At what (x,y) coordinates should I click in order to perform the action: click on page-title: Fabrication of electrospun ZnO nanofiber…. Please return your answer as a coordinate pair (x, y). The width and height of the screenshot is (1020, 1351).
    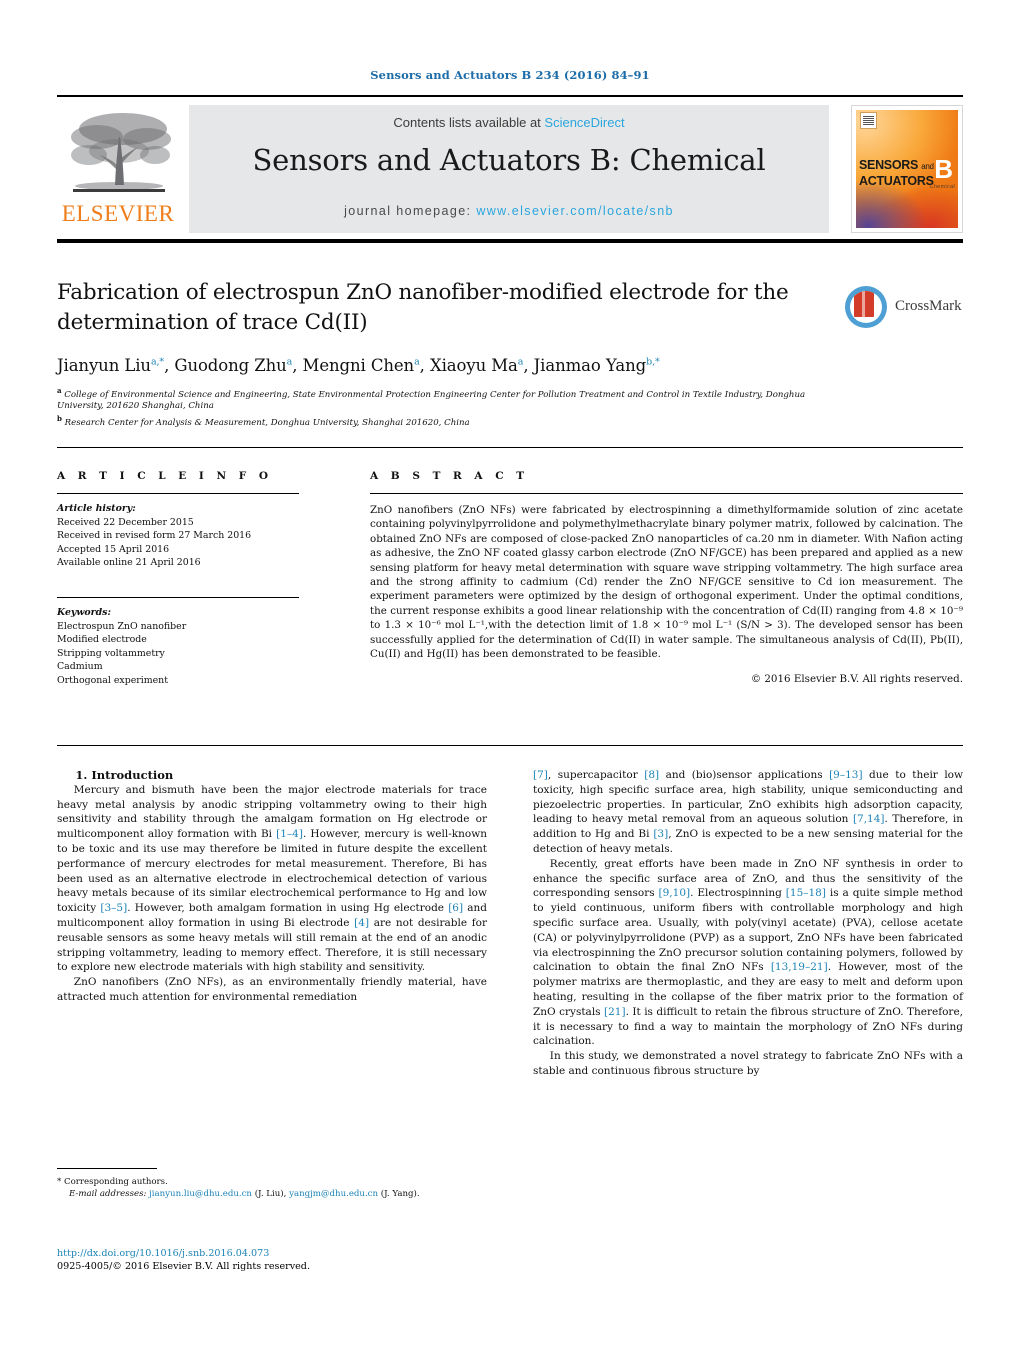
    Looking at the image, I should click on (423, 307).